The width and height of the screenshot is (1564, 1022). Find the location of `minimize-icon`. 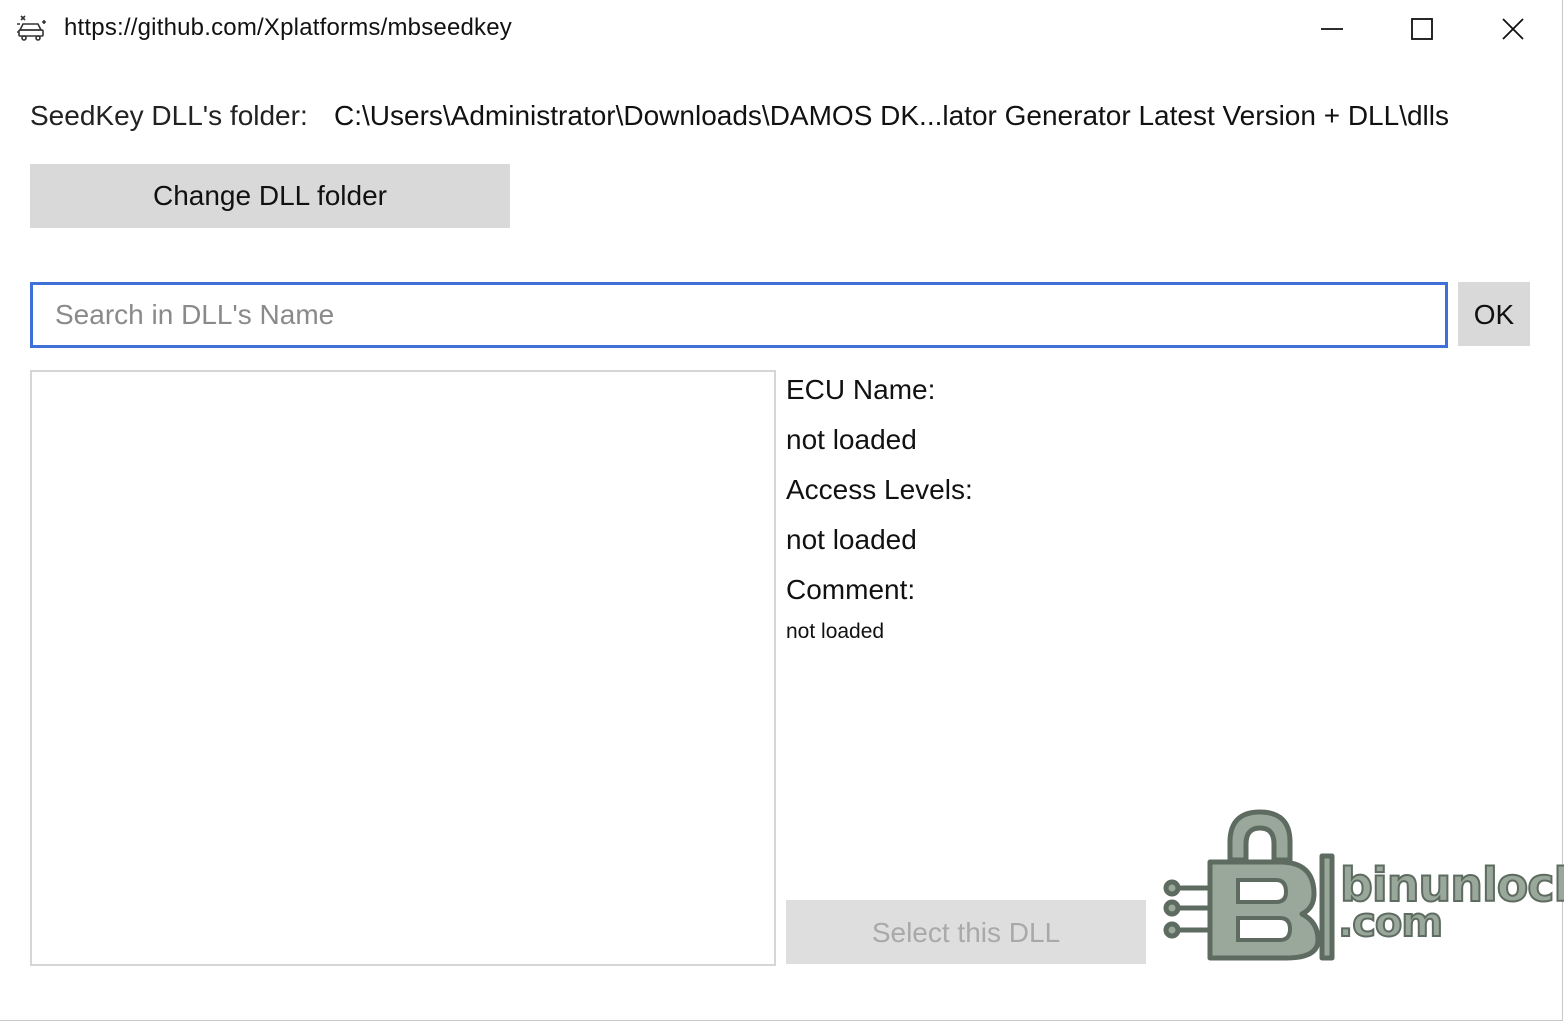

minimize-icon is located at coordinates (1332, 29).